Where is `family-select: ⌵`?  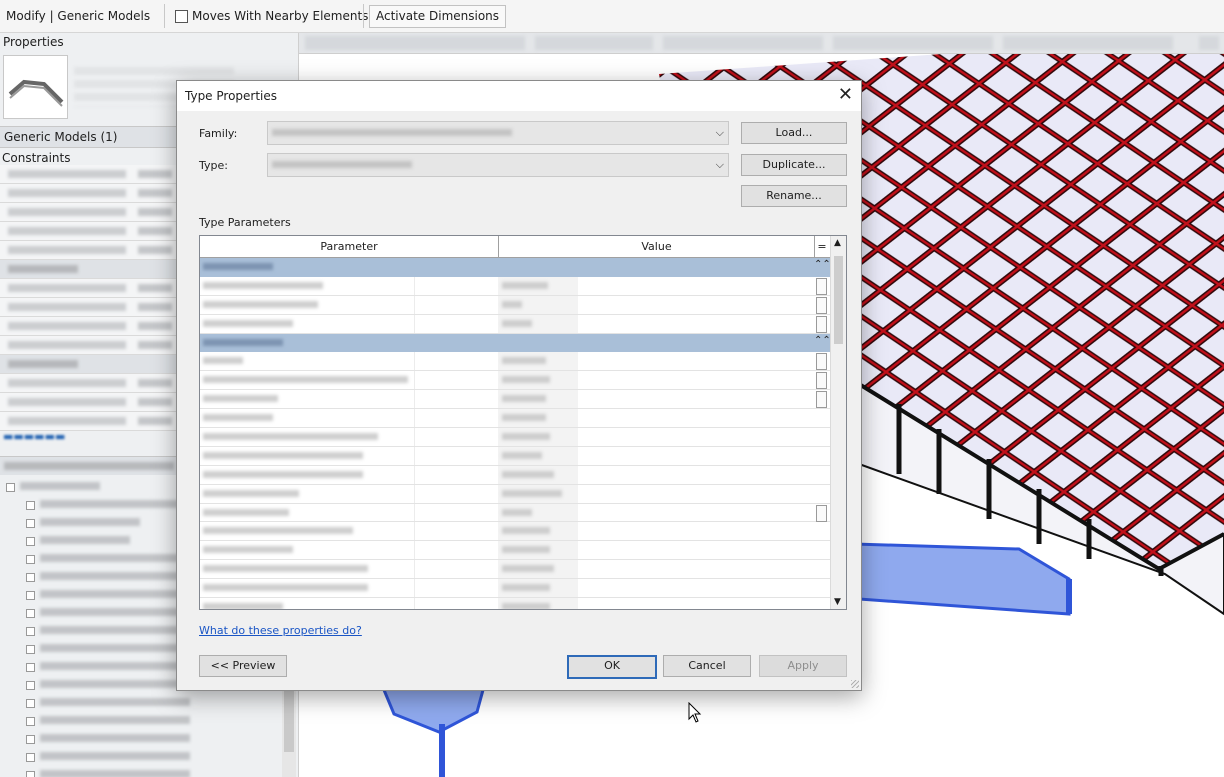 family-select: ⌵ is located at coordinates (498, 133).